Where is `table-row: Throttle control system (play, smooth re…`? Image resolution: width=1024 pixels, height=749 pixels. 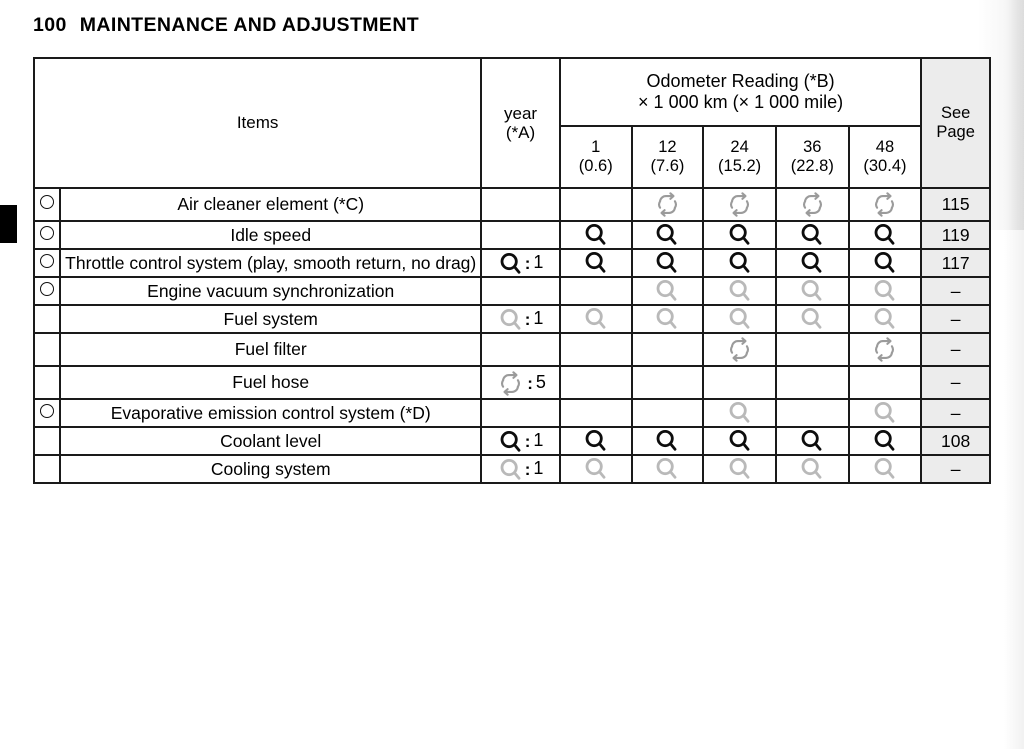
table-row: Throttle control system (play, smooth re… is located at coordinates (511, 263).